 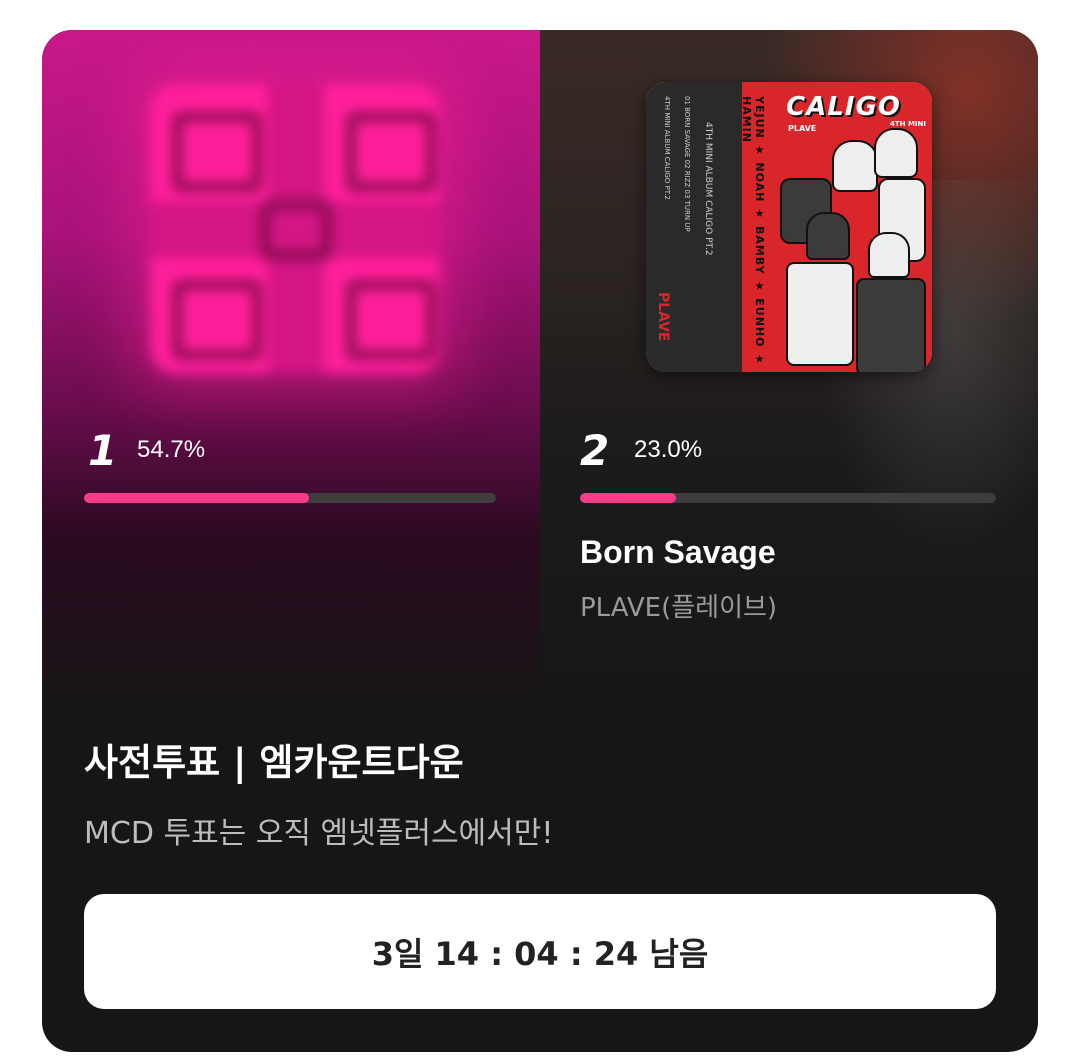 I want to click on album-spine-tracks: 01 BORN SAVAGE 02 RIZZ 03 TURN UP, so click(x=687, y=164).